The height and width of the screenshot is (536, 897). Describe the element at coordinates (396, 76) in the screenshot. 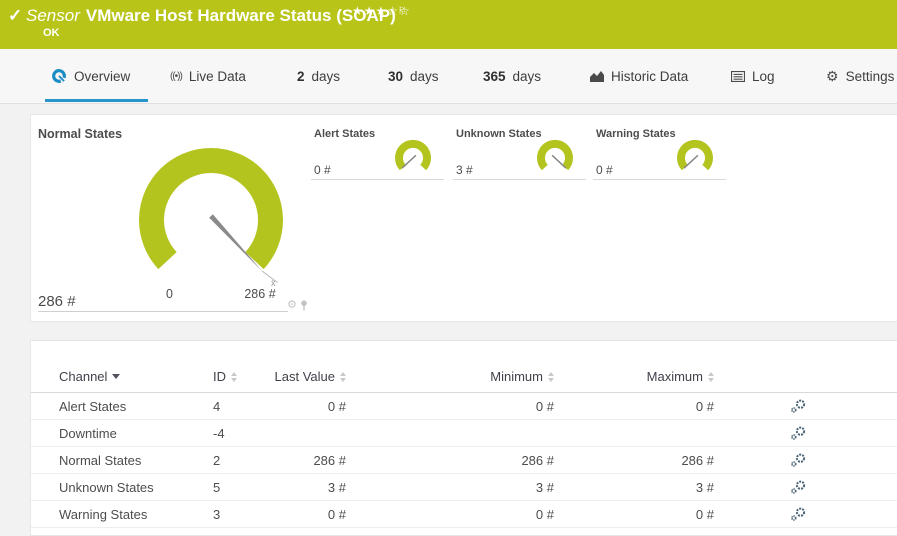

I see `tab-number: 30` at that location.